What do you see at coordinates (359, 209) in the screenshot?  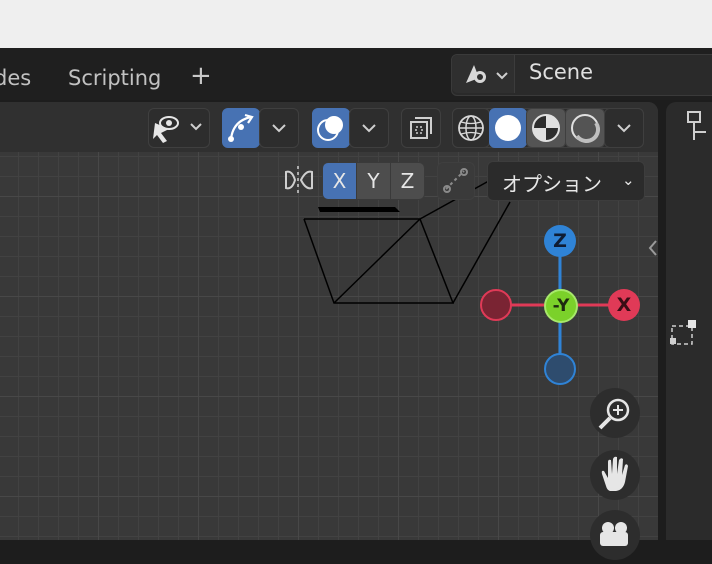 I see `camera-triangle` at bounding box center [359, 209].